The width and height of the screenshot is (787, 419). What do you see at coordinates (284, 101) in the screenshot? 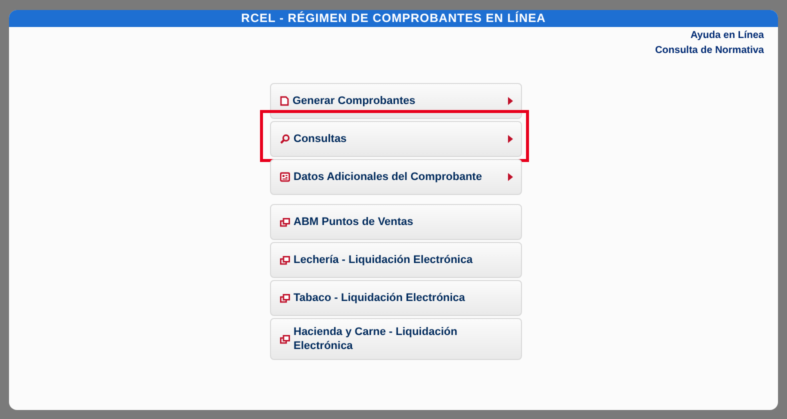
I see `document-icon` at bounding box center [284, 101].